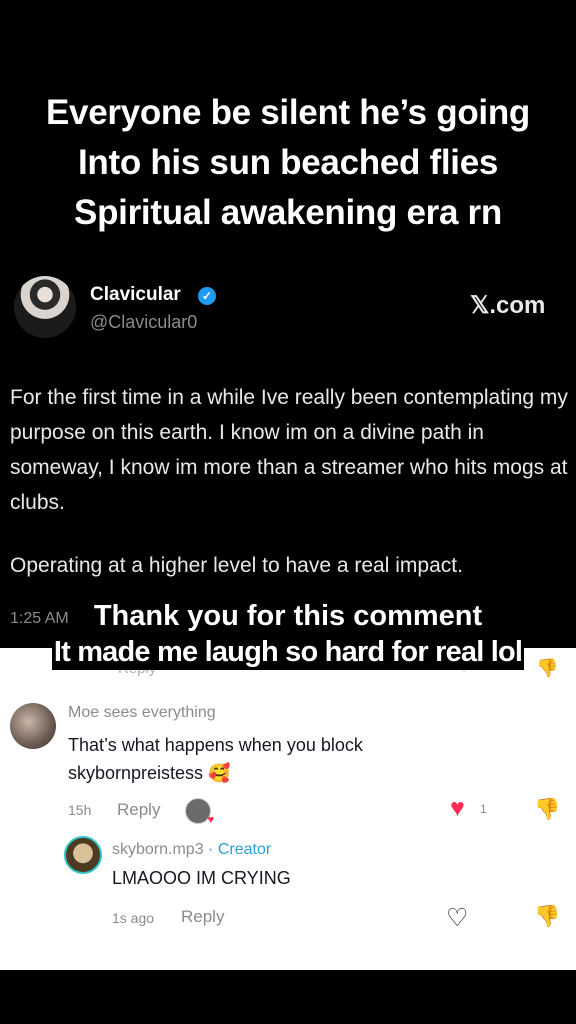 This screenshot has width=576, height=1024. What do you see at coordinates (240, 849) in the screenshot?
I see `creator-badge: · Creator` at bounding box center [240, 849].